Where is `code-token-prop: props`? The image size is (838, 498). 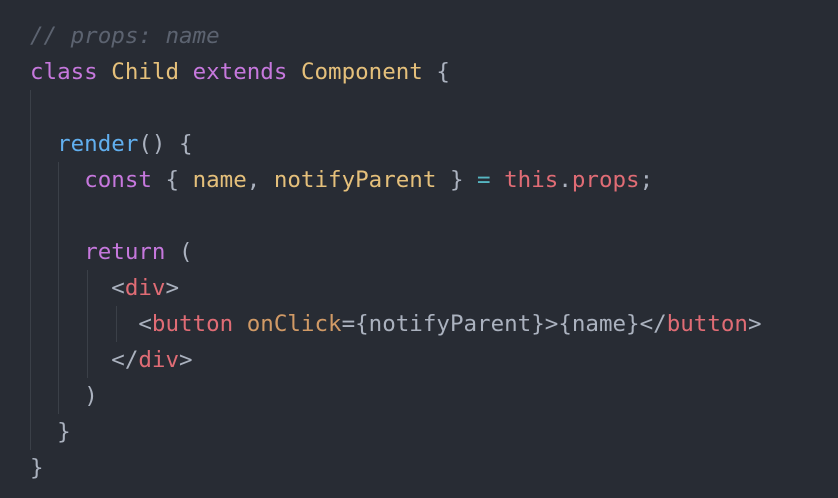
code-token-prop: props is located at coordinates (605, 180).